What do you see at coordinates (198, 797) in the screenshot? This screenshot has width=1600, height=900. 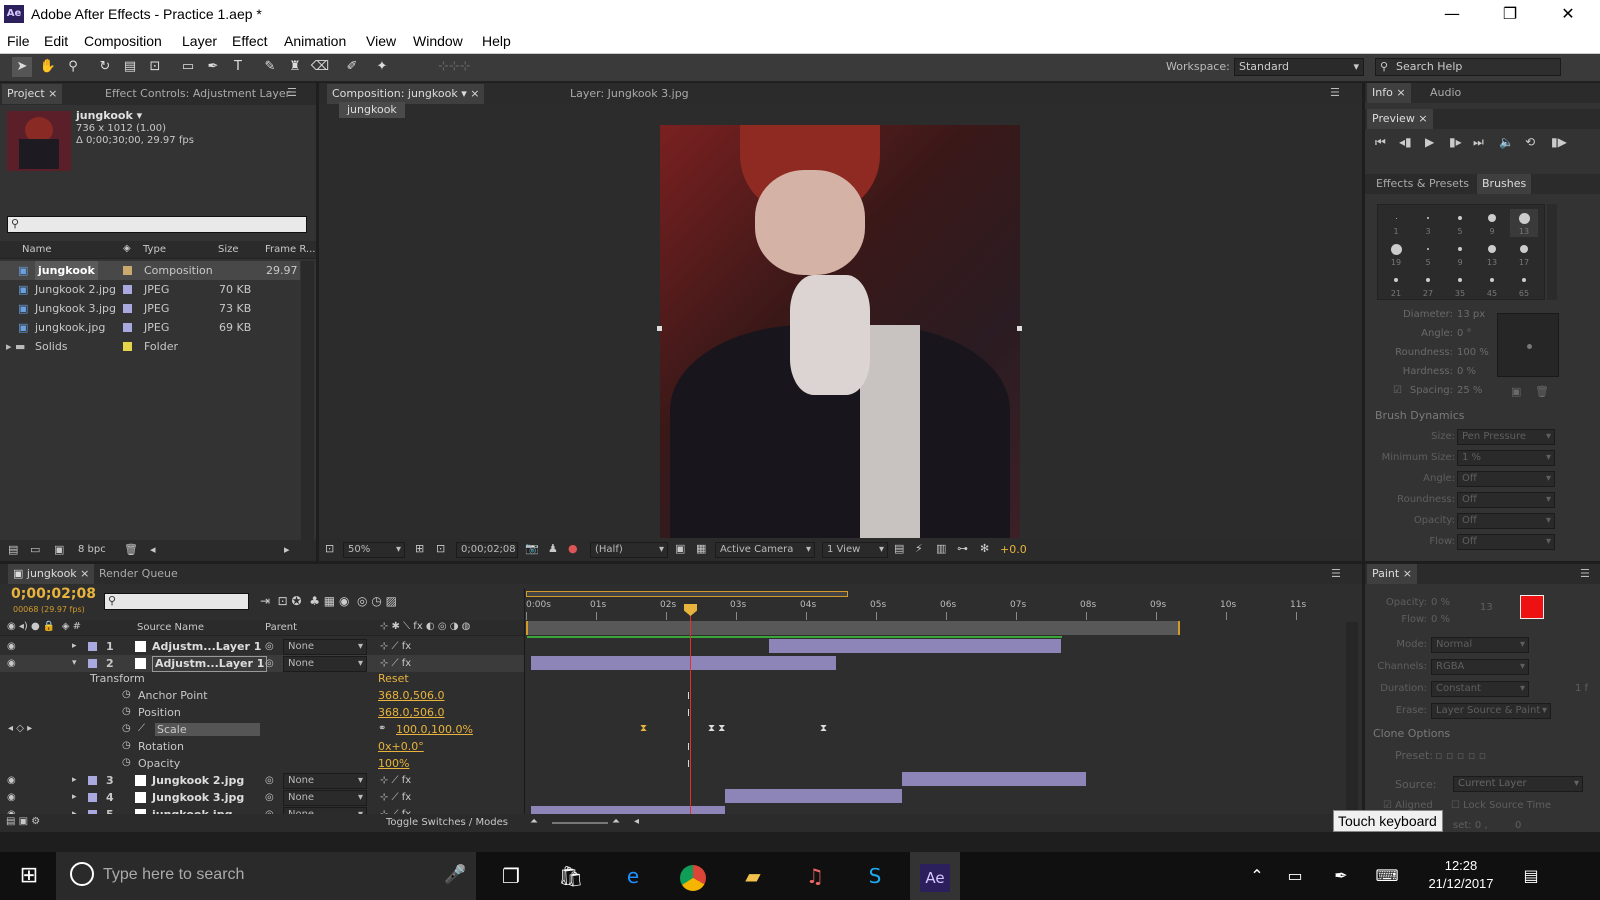 I see `layer-name: Jungkook 3.jpg` at bounding box center [198, 797].